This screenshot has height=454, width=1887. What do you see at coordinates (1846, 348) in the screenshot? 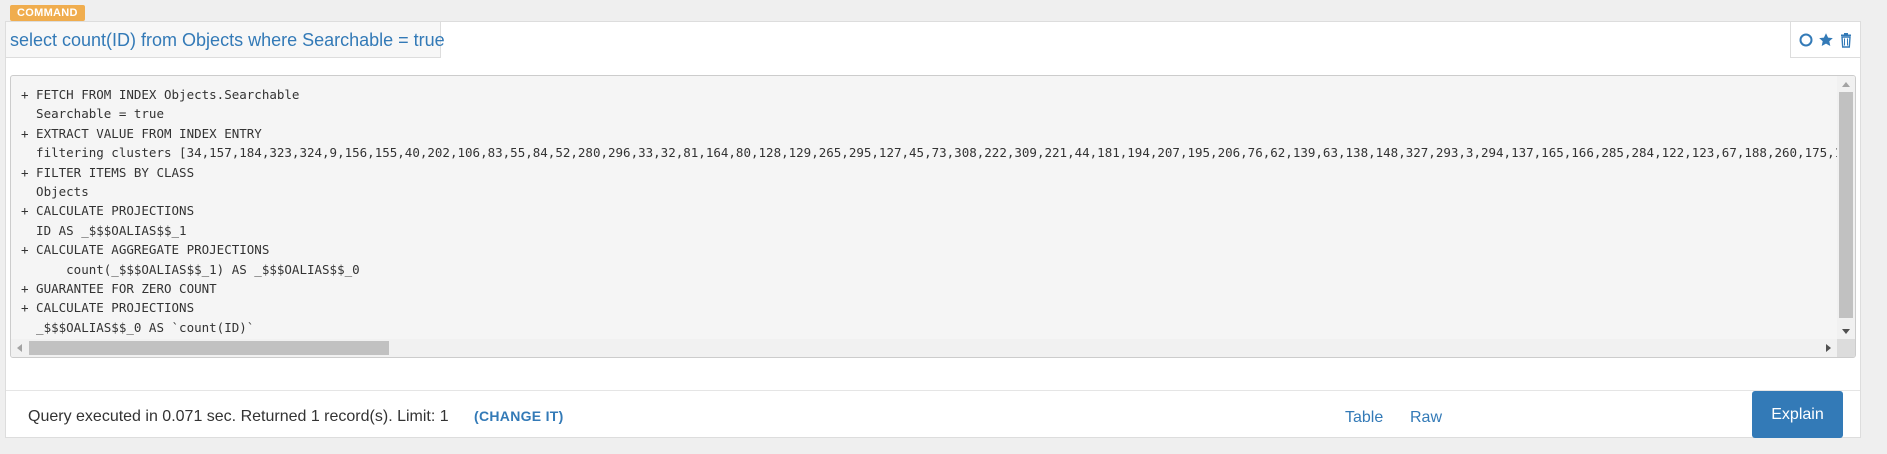
I see `scrollbar-corner` at bounding box center [1846, 348].